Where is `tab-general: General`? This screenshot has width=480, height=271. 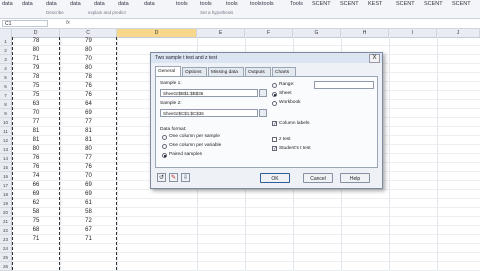
tab-general: General is located at coordinates (168, 71).